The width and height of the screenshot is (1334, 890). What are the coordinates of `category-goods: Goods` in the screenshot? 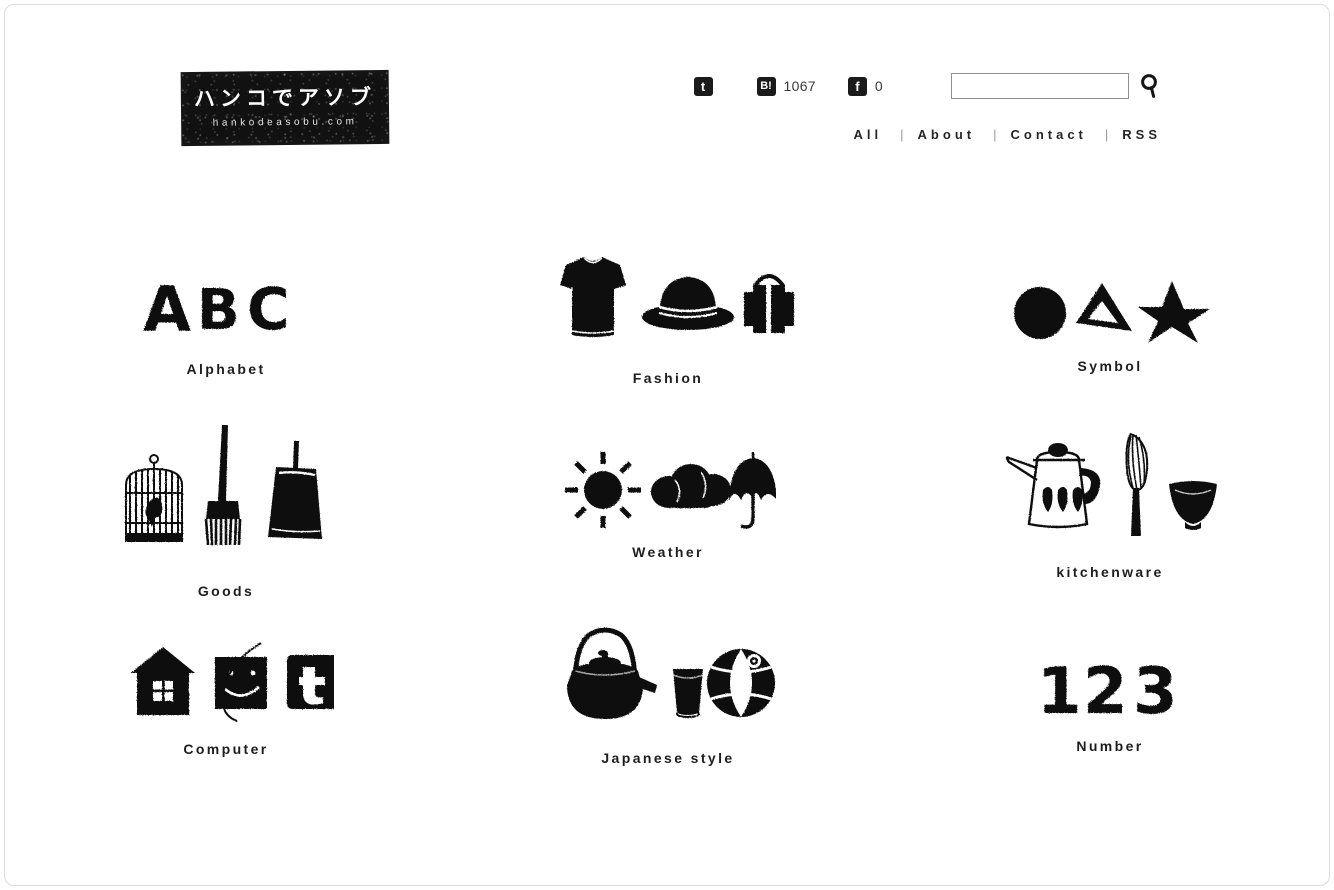 It's located at (226, 518).